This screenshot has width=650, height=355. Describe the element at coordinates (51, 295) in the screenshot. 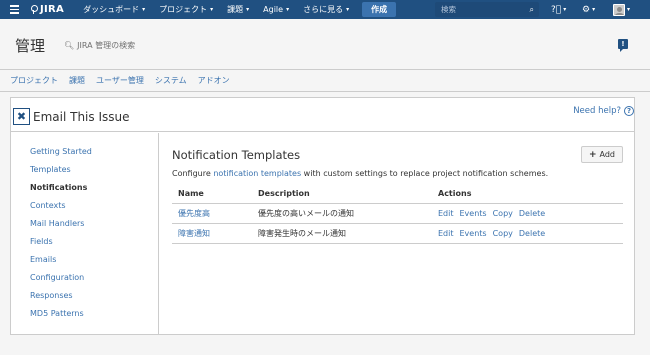

I see `sidebar-item-responses: Responses` at that location.